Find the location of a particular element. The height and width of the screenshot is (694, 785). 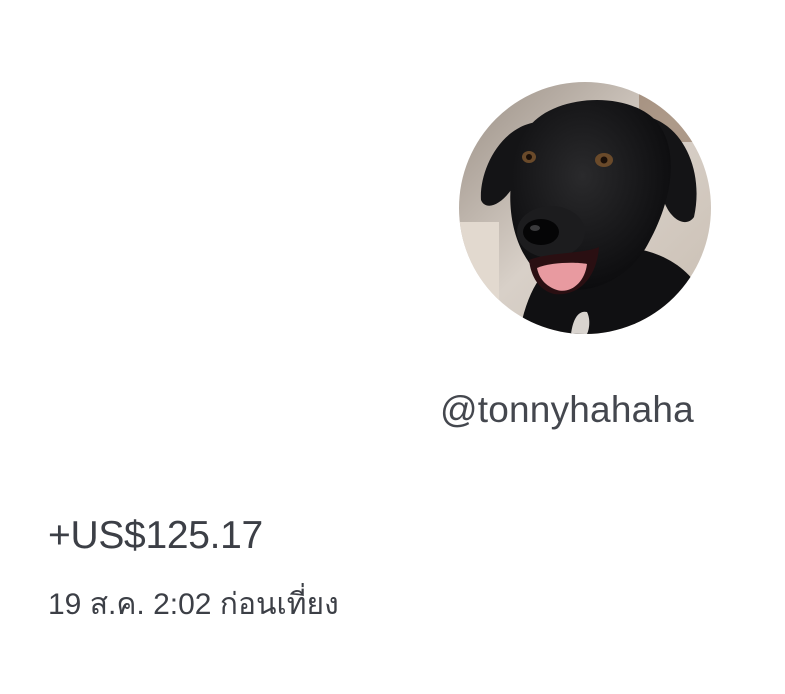

dog-avatar-icon is located at coordinates (585, 208).